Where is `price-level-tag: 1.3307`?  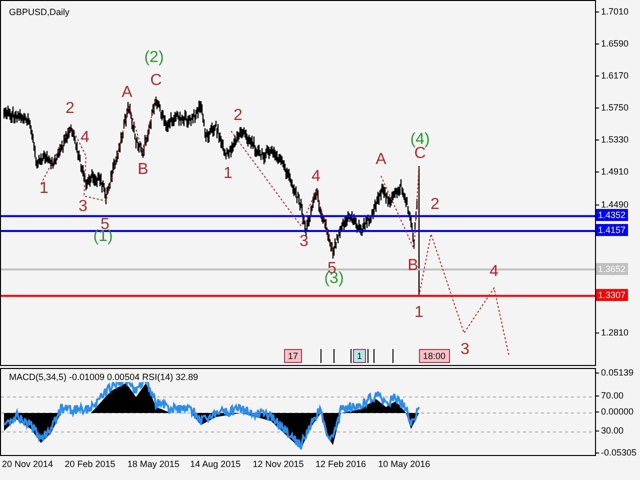 price-level-tag: 1.3307 is located at coordinates (612, 294).